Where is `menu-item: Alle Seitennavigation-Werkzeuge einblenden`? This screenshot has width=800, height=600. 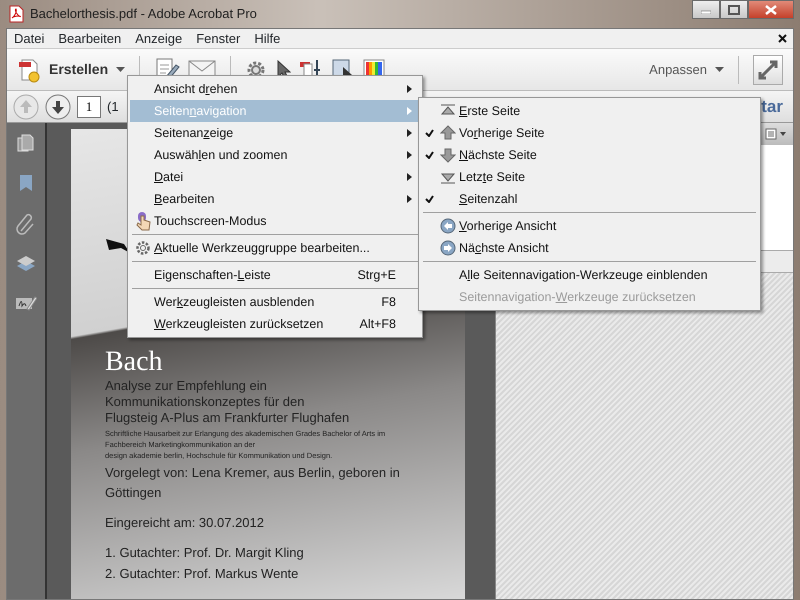
menu-item: Alle Seitennavigation-Werkzeuge einblenden is located at coordinates (589, 275).